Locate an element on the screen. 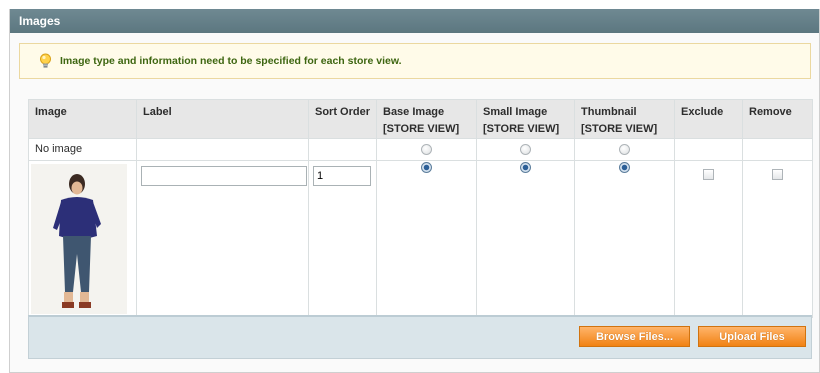 This screenshot has width=820, height=373. sort-order-input is located at coordinates (342, 176).